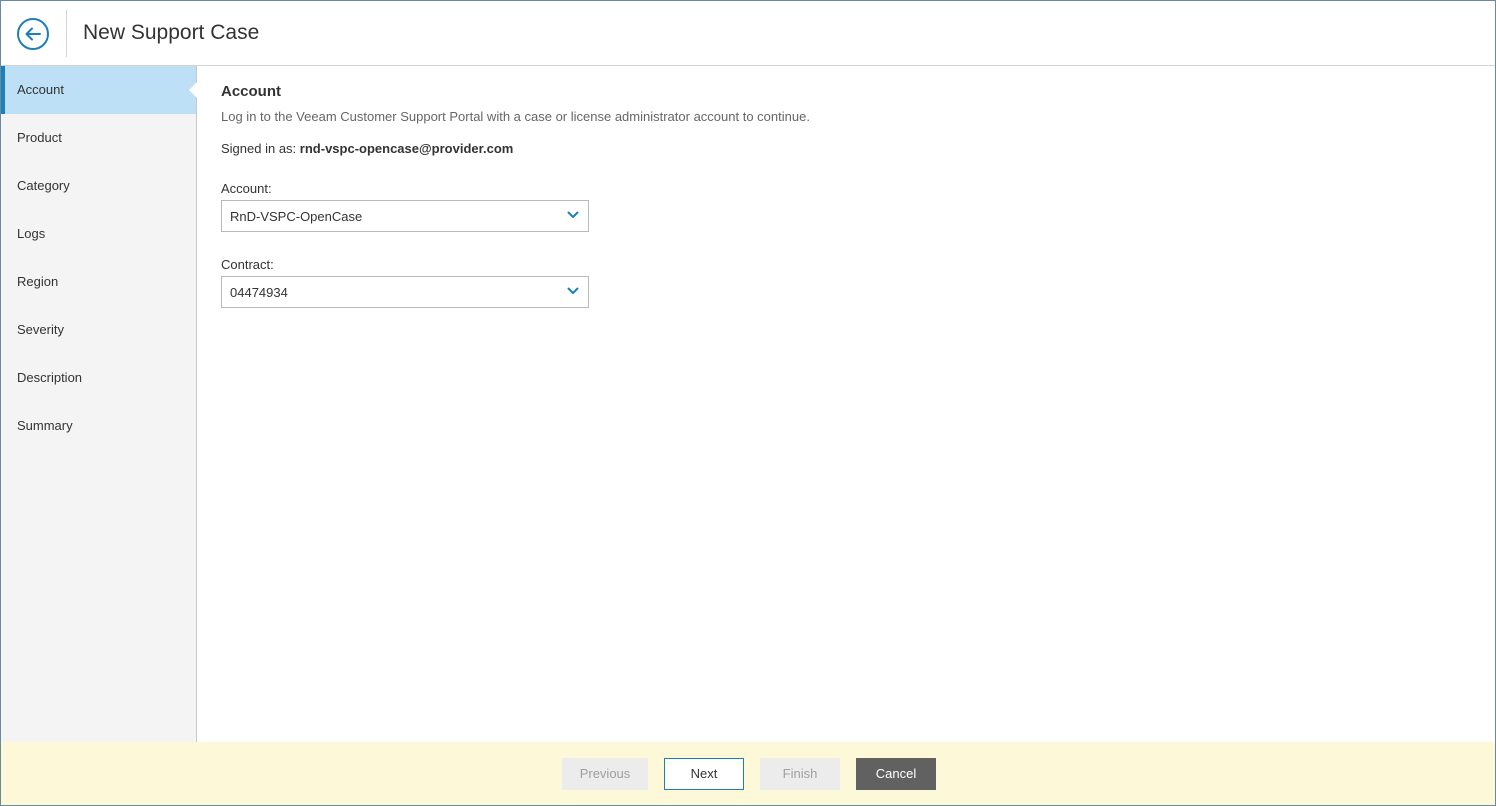 The width and height of the screenshot is (1496, 806). Describe the element at coordinates (259, 148) in the screenshot. I see `signed-in-prefix: Signed in as:` at that location.